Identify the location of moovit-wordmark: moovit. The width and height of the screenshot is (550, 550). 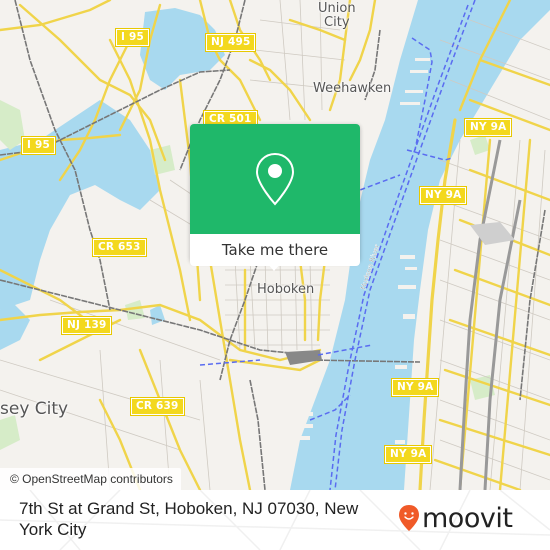
(467, 518).